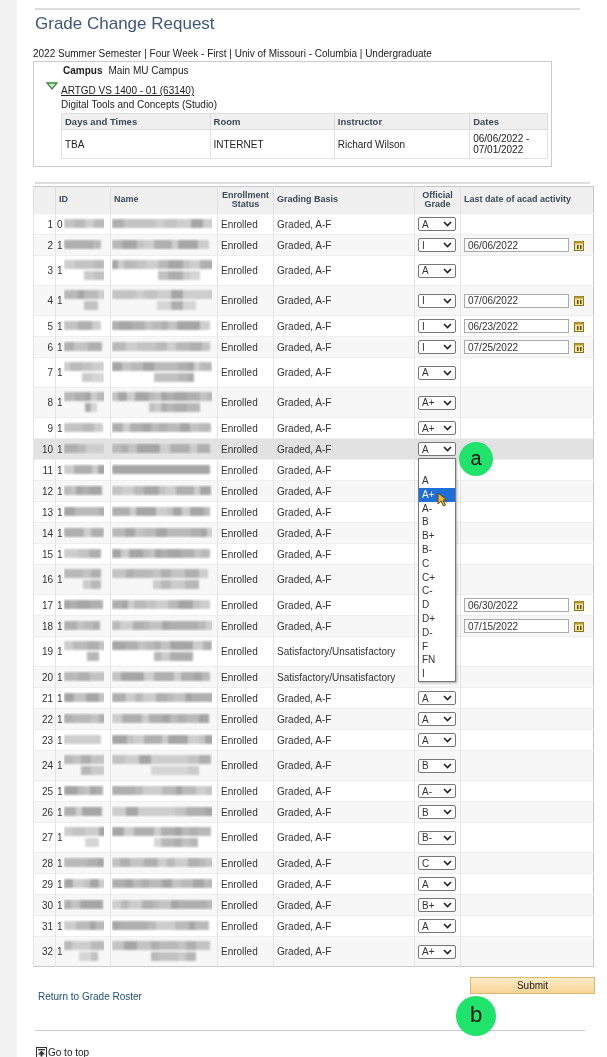 This screenshot has width=607, height=1057. Describe the element at coordinates (437, 646) in the screenshot. I see `dropdown-option: F` at that location.